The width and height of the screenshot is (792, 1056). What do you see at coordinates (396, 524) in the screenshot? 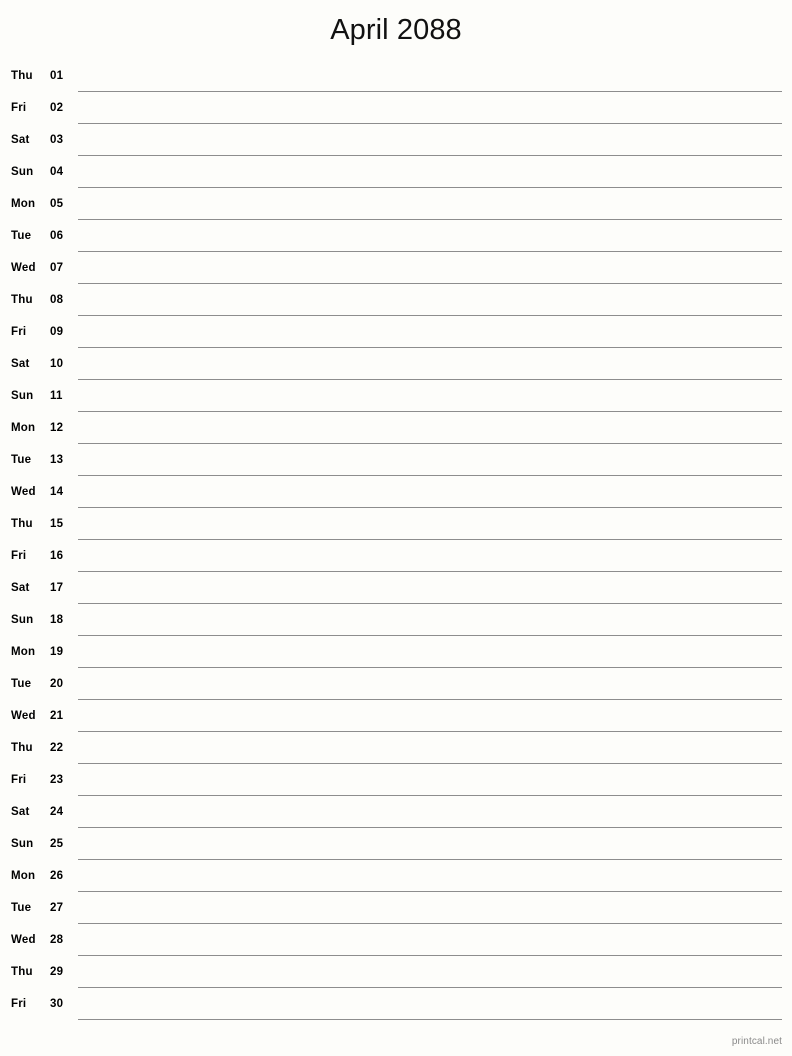
I see `day-row: Thu 15` at bounding box center [396, 524].